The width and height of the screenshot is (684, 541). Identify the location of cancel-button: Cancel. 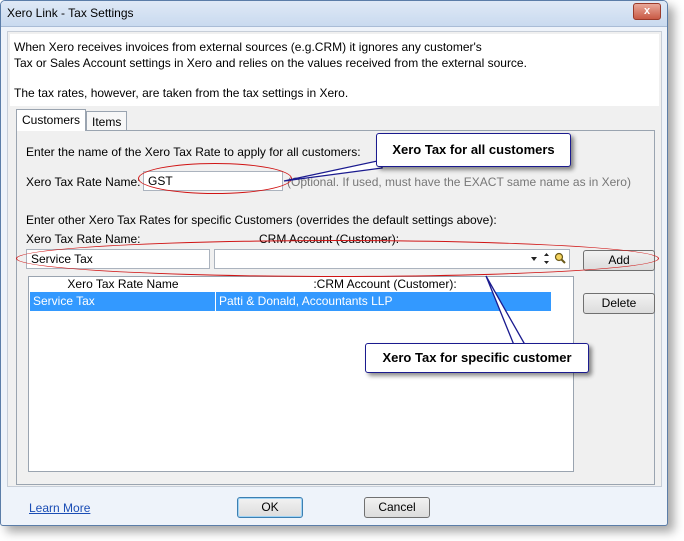
(397, 507).